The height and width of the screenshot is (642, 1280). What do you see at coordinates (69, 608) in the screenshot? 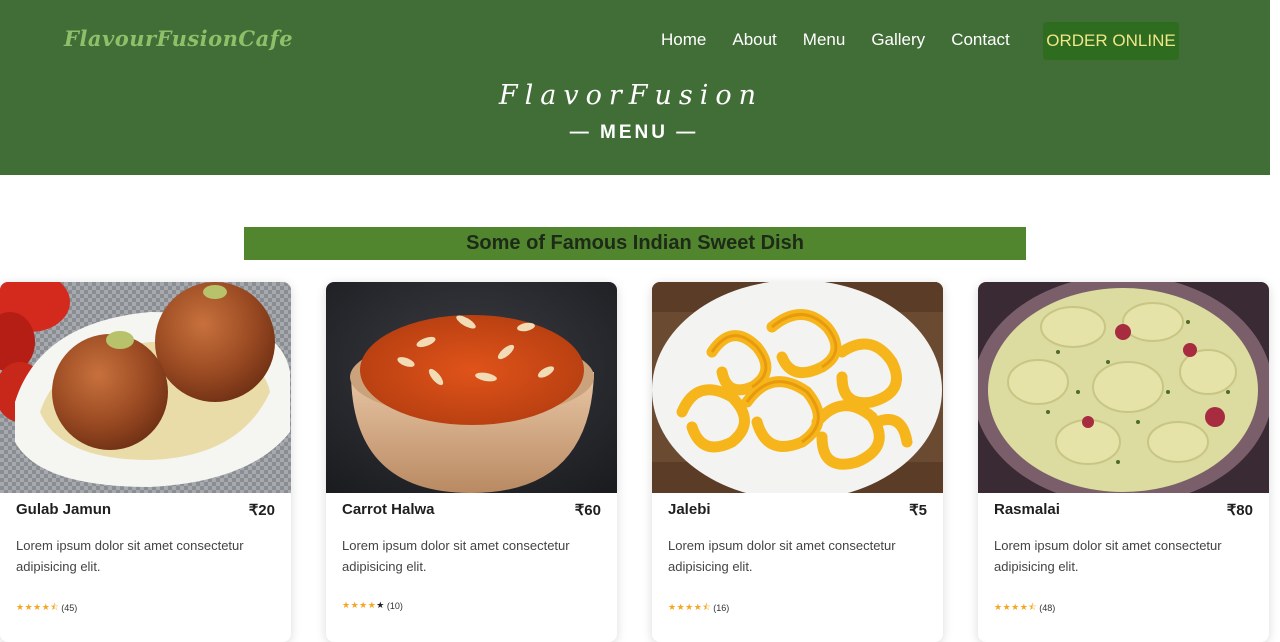
I see `review-count: (45)` at bounding box center [69, 608].